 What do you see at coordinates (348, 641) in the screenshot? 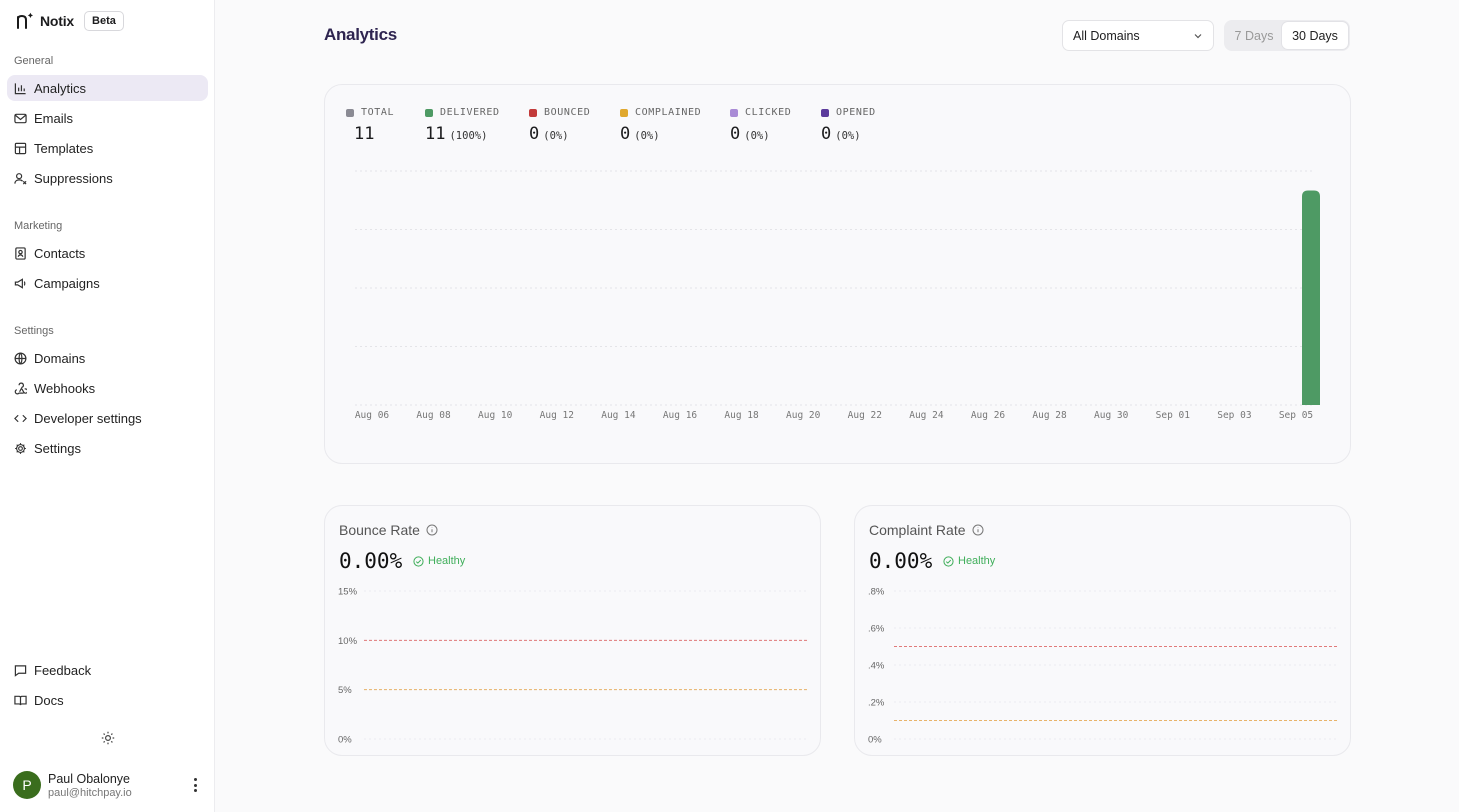
I see `y-tick-label: 10%` at bounding box center [348, 641].